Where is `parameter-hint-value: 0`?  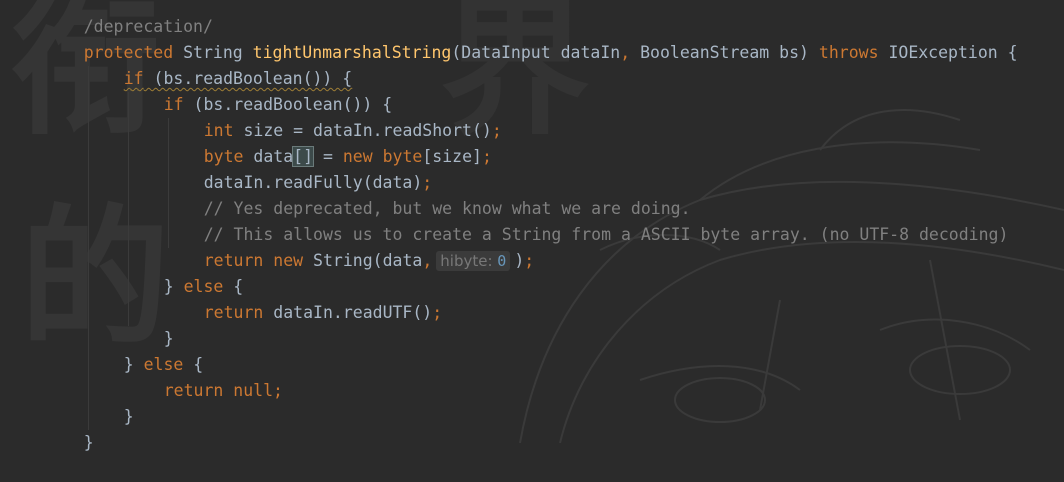
parameter-hint-value: 0 is located at coordinates (502, 261).